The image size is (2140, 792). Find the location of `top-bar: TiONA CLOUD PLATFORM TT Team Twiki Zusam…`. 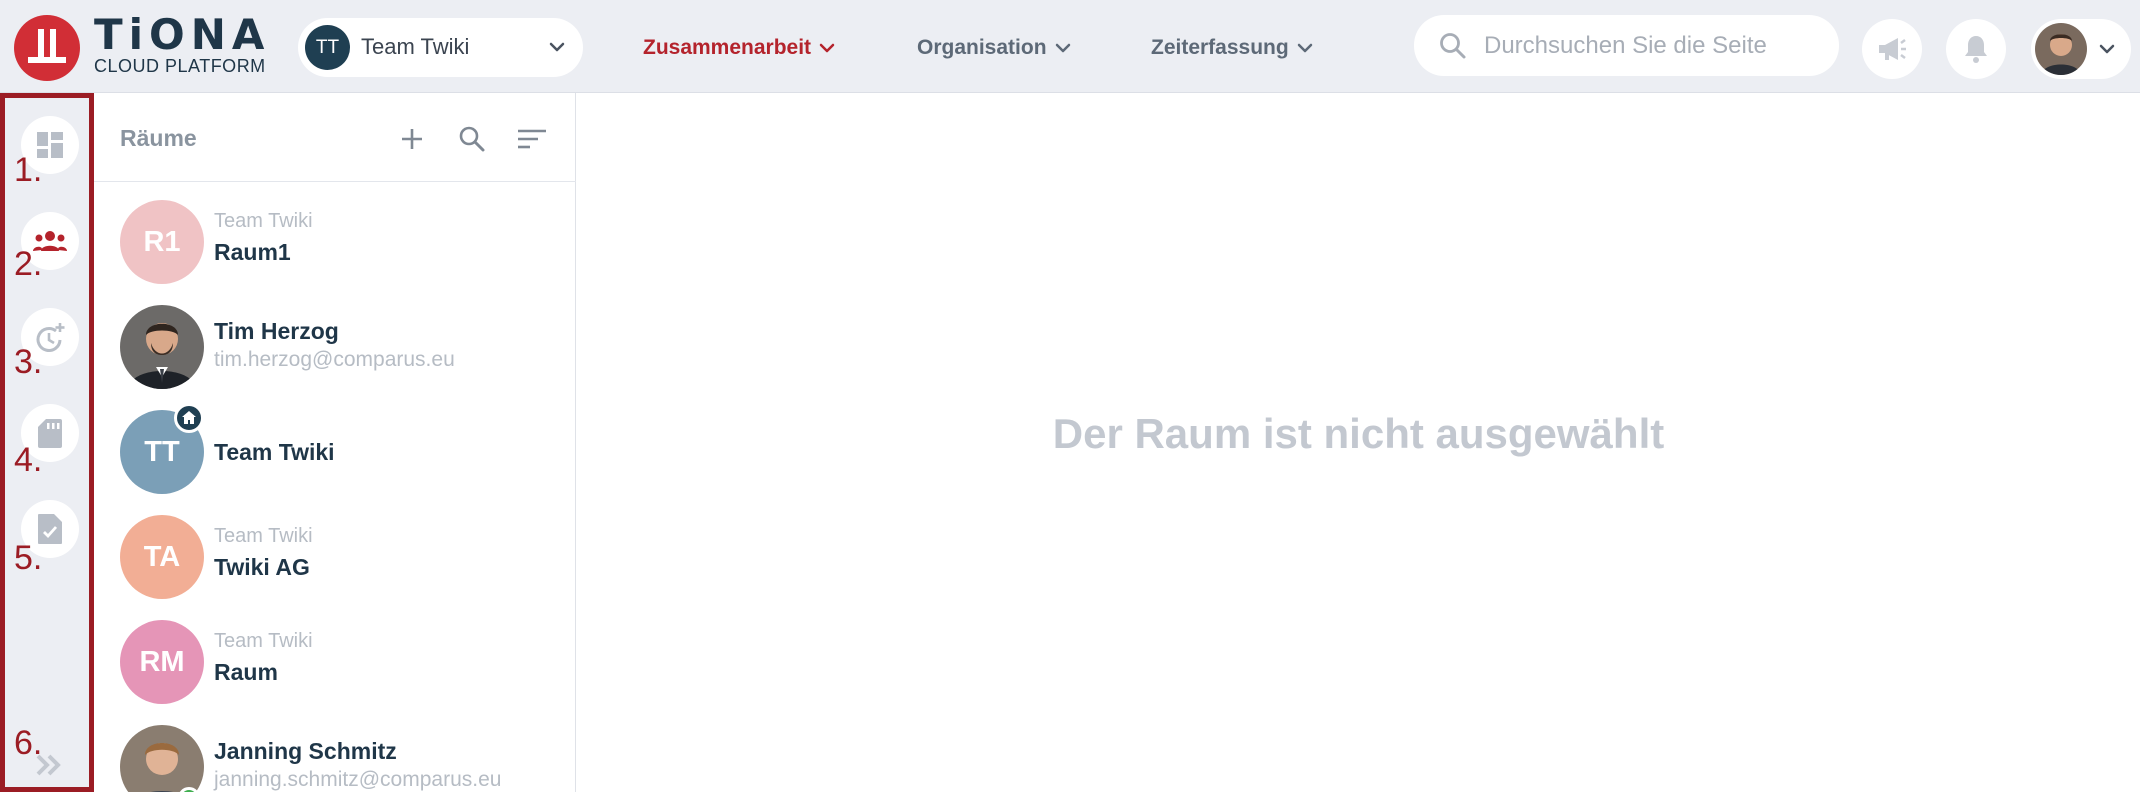

top-bar: TiONA CLOUD PLATFORM TT Team Twiki Zusam… is located at coordinates (1070, 46).